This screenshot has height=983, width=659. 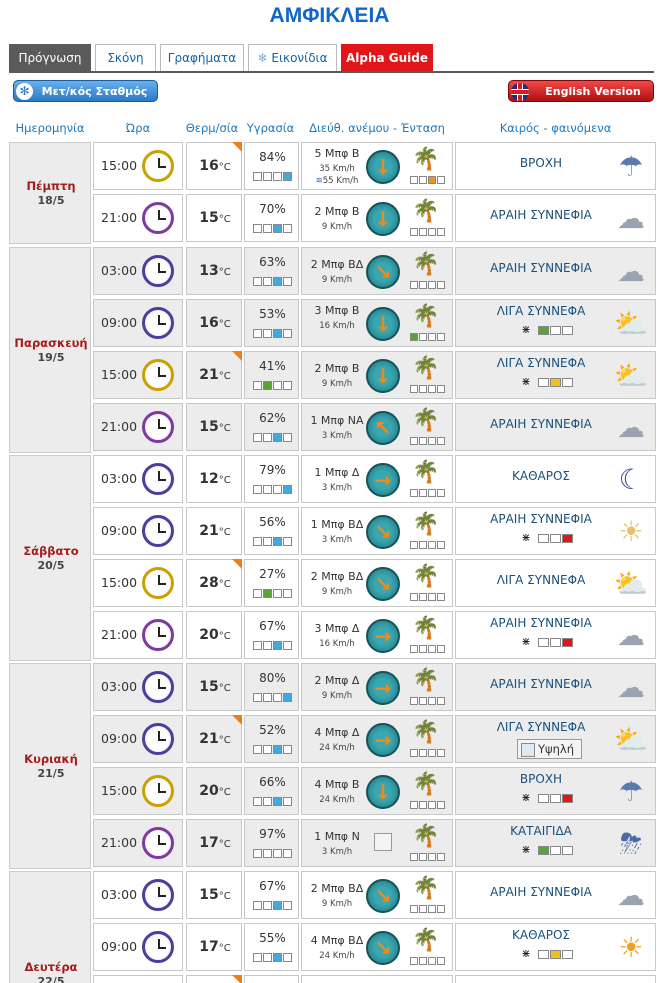 I want to click on time-value: 21:00, so click(x=119, y=426).